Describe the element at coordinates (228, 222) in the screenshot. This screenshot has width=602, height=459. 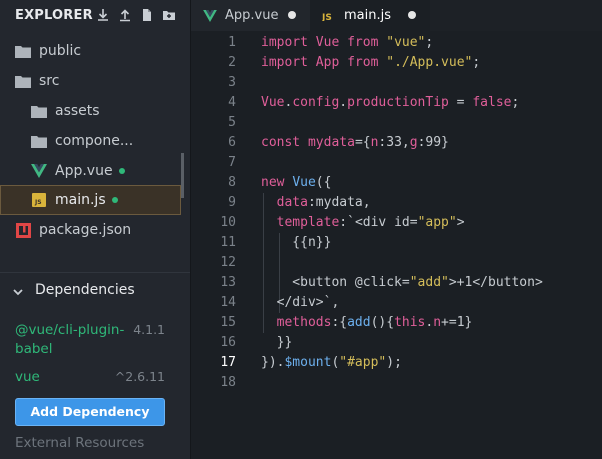
I see `line-number: 10` at that location.